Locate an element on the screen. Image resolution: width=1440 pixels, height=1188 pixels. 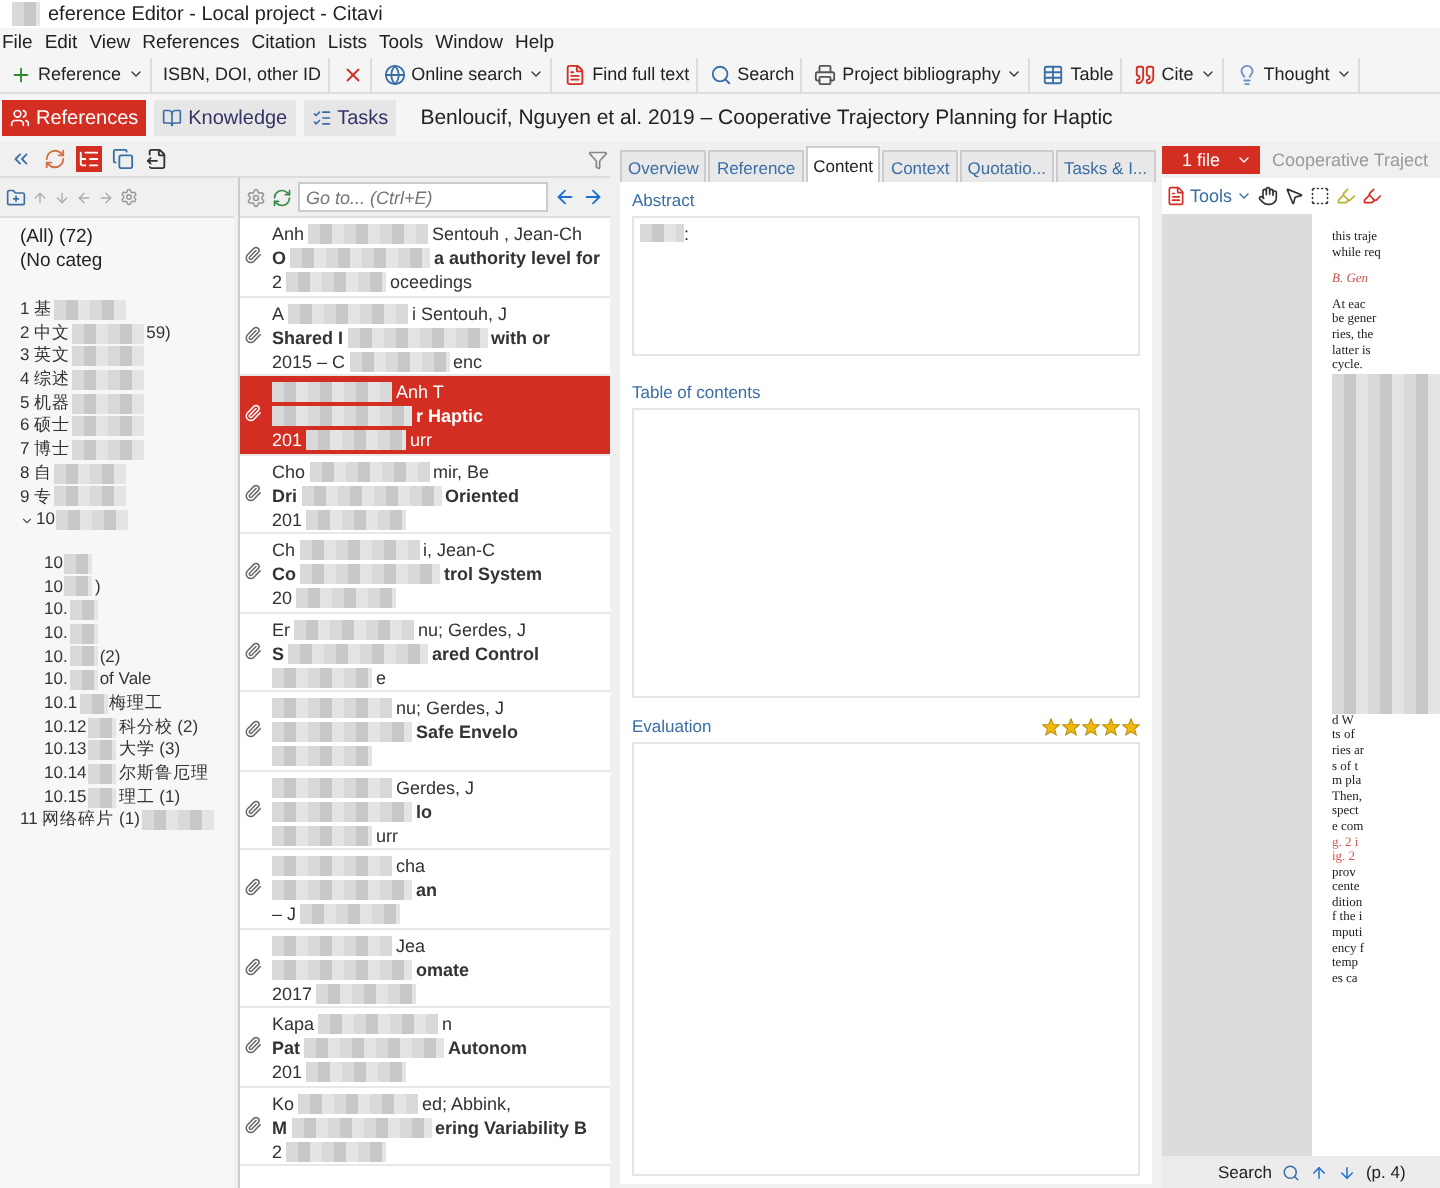
category-item: 59) is located at coordinates (158, 333).